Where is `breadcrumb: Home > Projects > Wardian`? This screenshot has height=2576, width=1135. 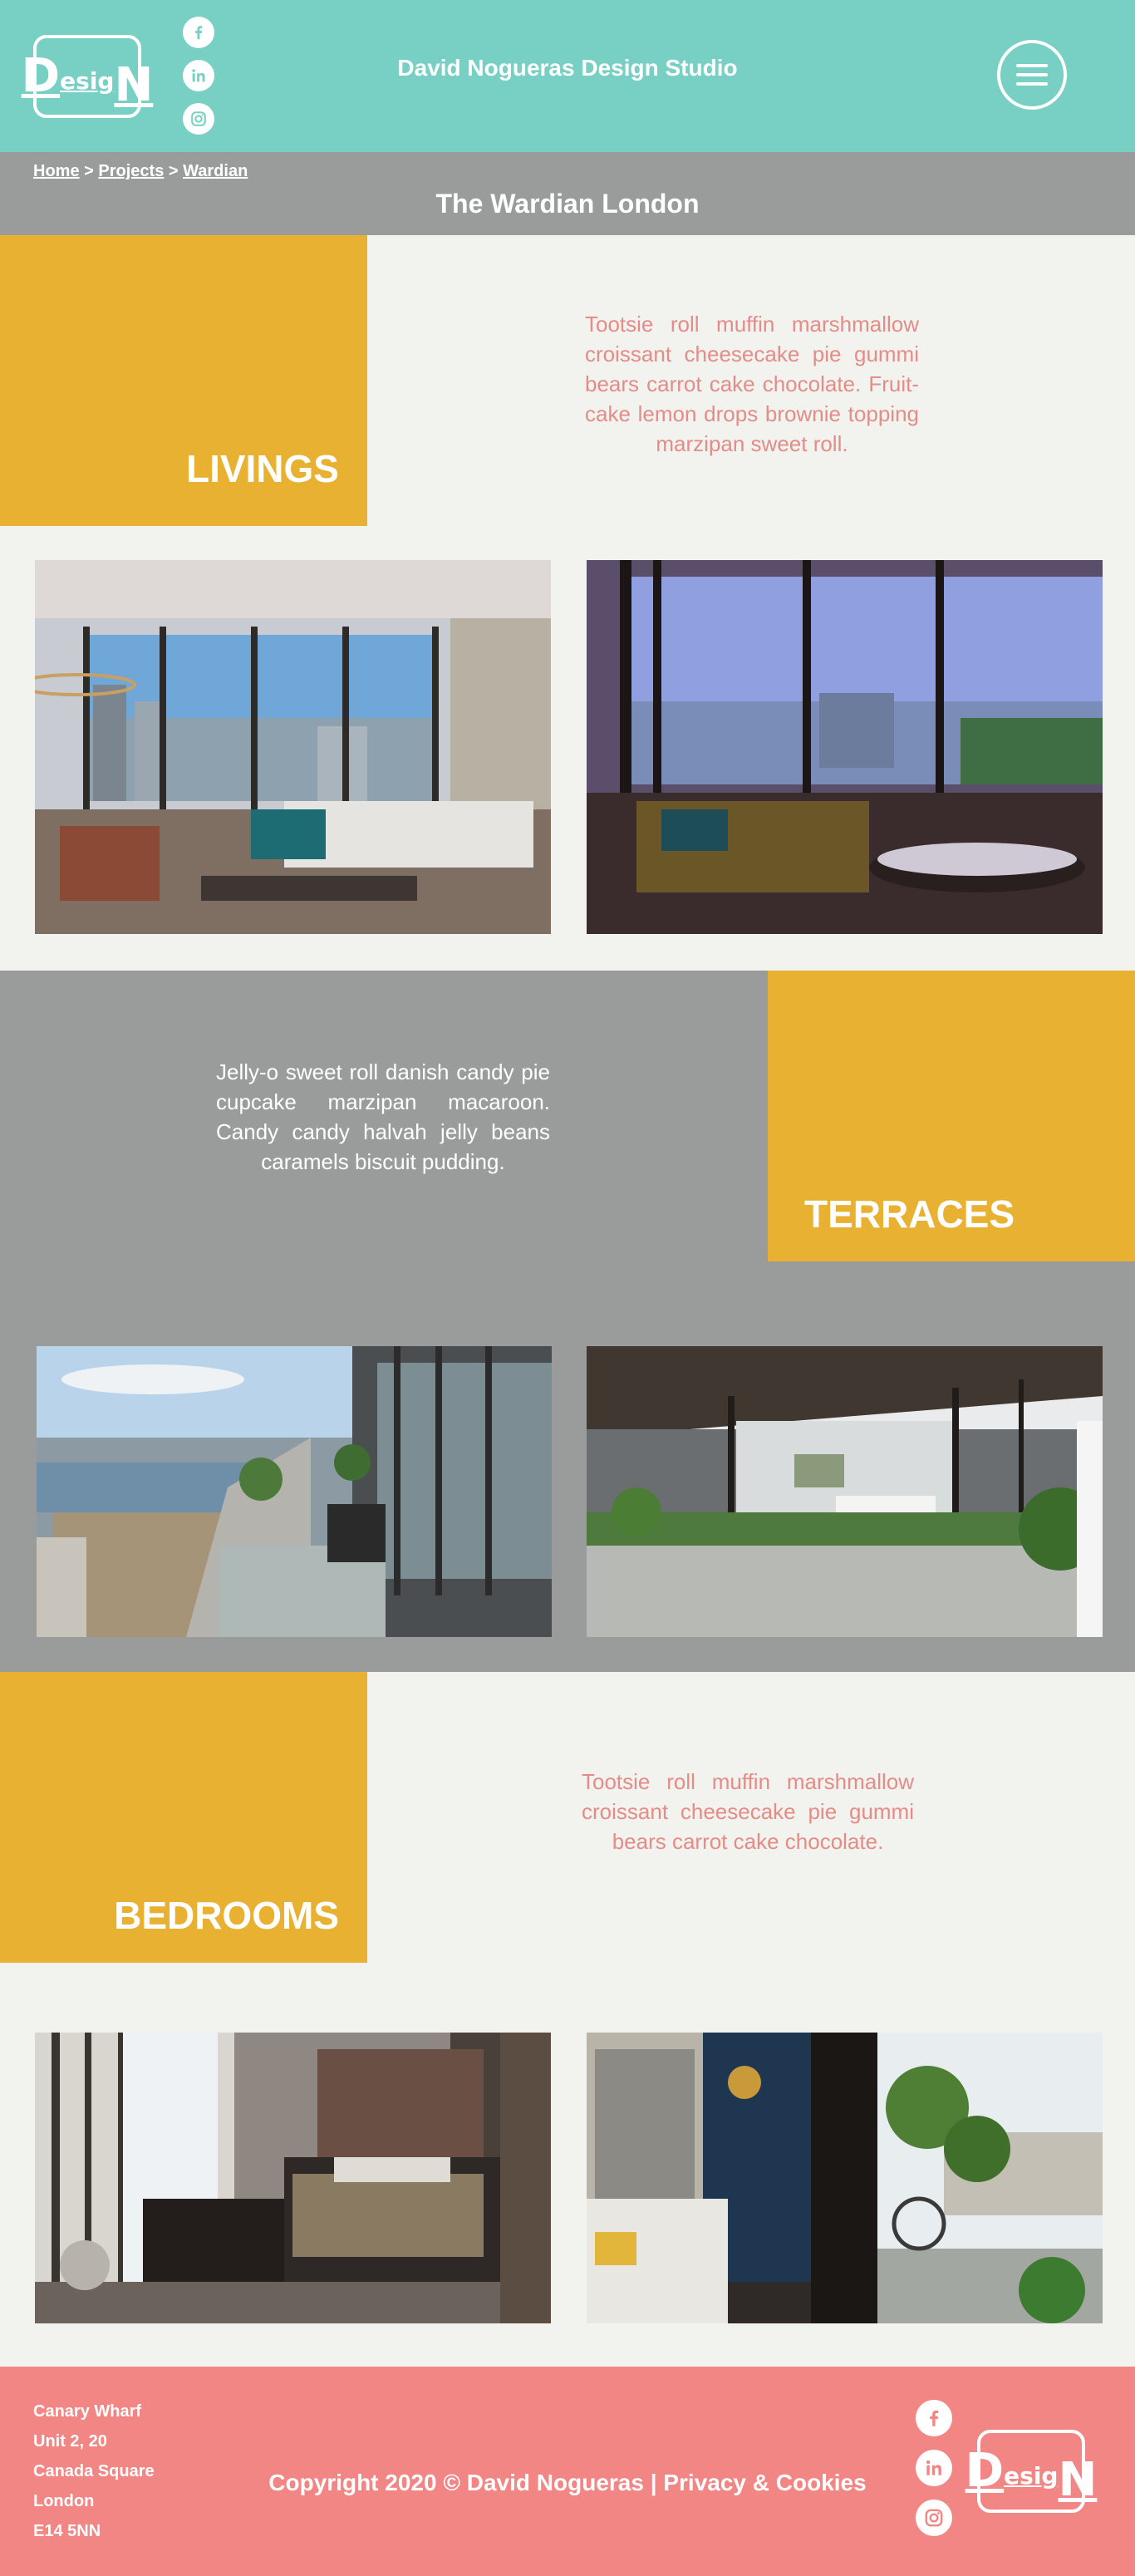 breadcrumb: Home > Projects > Wardian is located at coordinates (140, 171).